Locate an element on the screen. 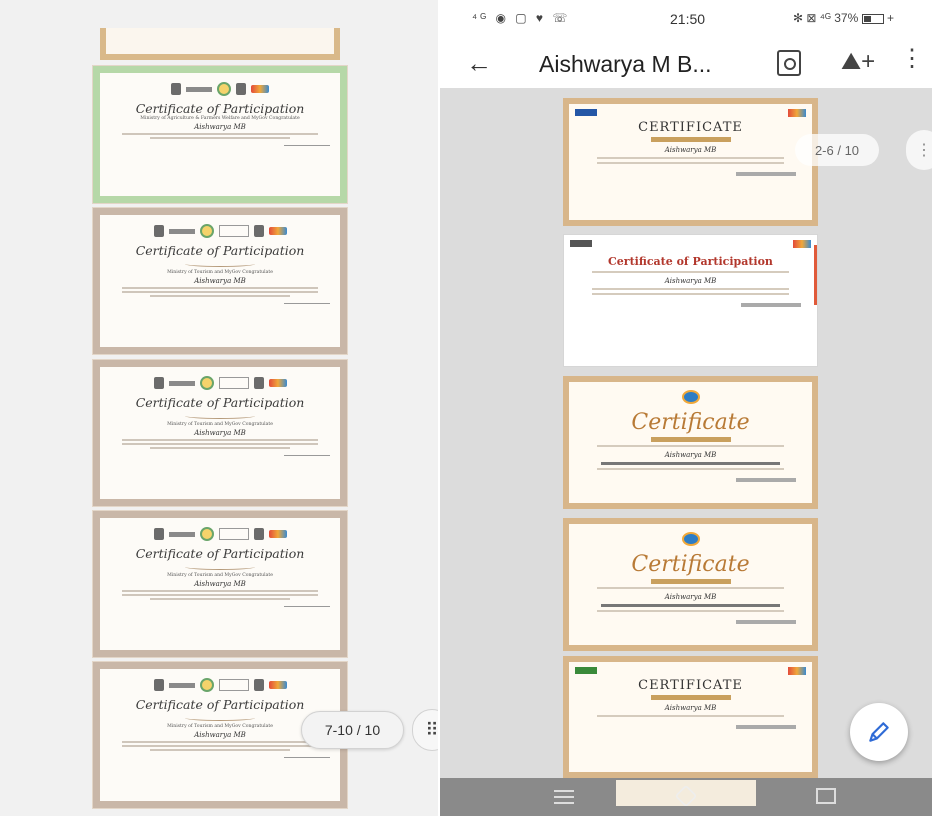 Image resolution: width=932 pixels, height=816 pixels. certificate-title: Certificate is located at coordinates (690, 422).